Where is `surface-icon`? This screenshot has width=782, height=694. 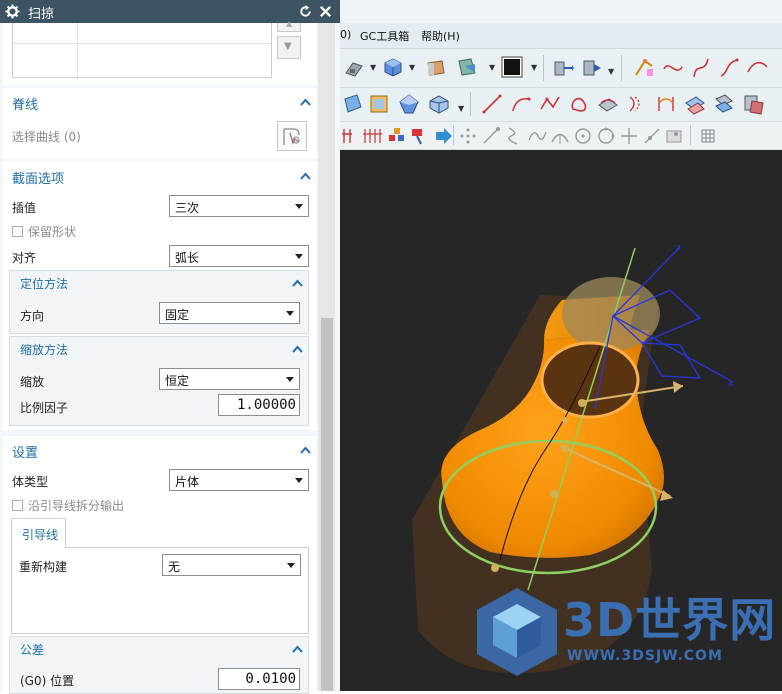 surface-icon is located at coordinates (467, 67).